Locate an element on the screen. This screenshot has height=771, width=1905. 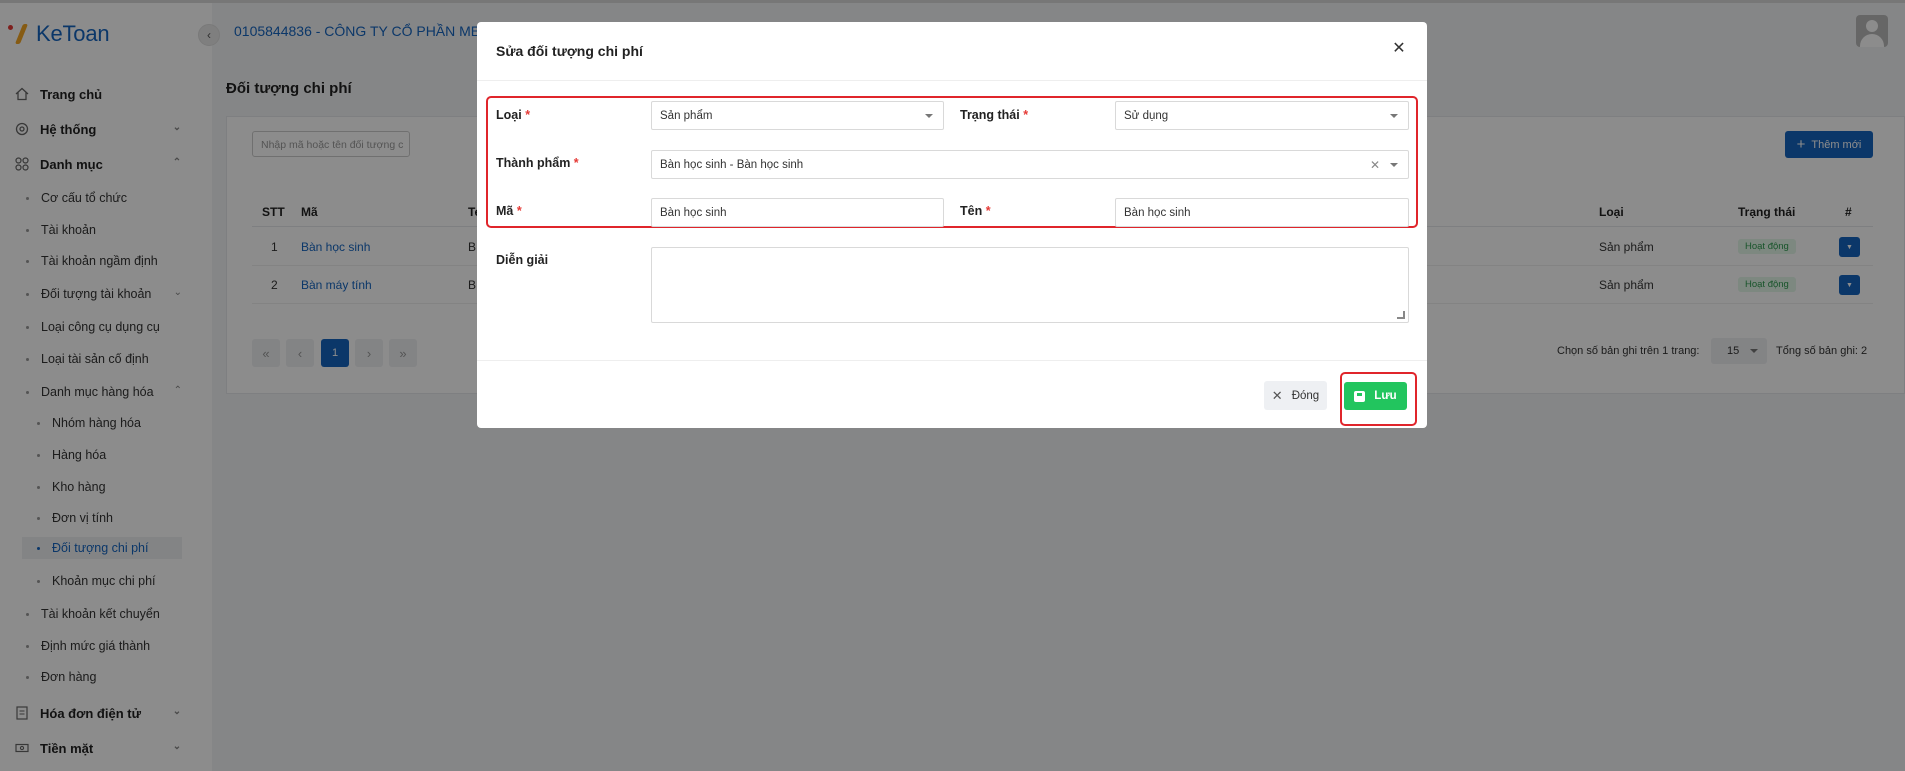
resize-handle-icon is located at coordinates (1401, 315).